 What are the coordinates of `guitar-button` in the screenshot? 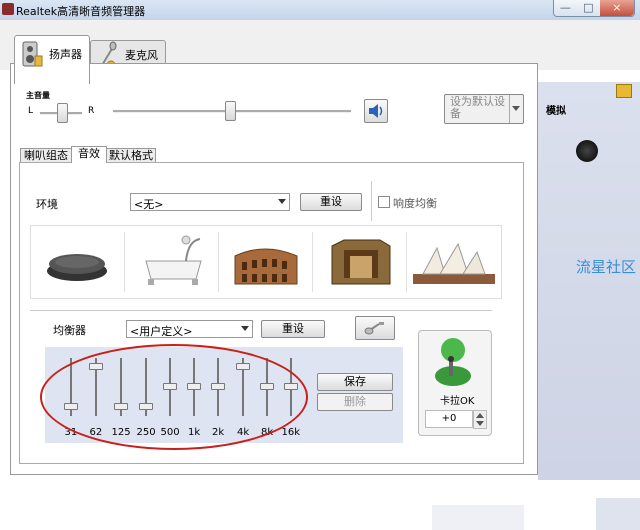 It's located at (375, 328).